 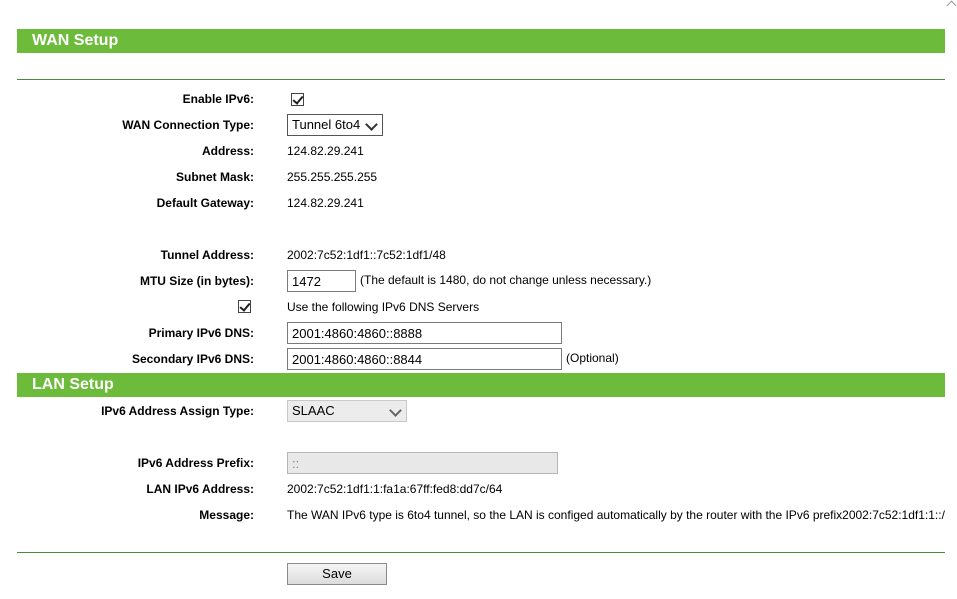 What do you see at coordinates (207, 255) in the screenshot?
I see `tunnel-address-label: Tunnel Address:` at bounding box center [207, 255].